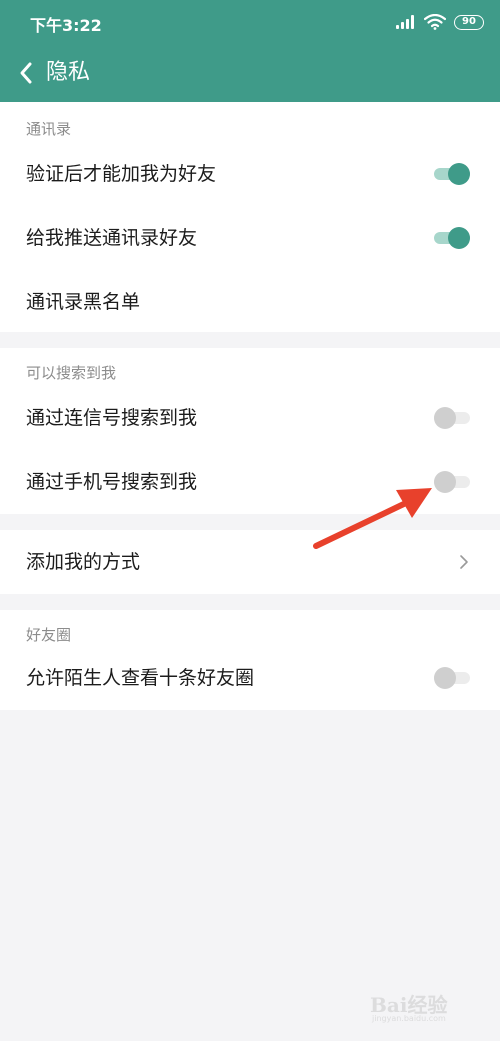 The width and height of the screenshot is (500, 1041). What do you see at coordinates (250, 238) in the screenshot?
I see `row-push-contacts: 给我推送通讯录好友` at bounding box center [250, 238].